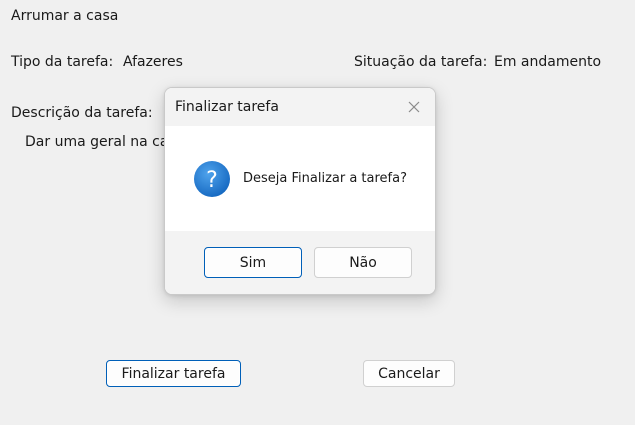 This screenshot has width=635, height=425. Describe the element at coordinates (253, 262) in the screenshot. I see `yes-button: Sim` at that location.